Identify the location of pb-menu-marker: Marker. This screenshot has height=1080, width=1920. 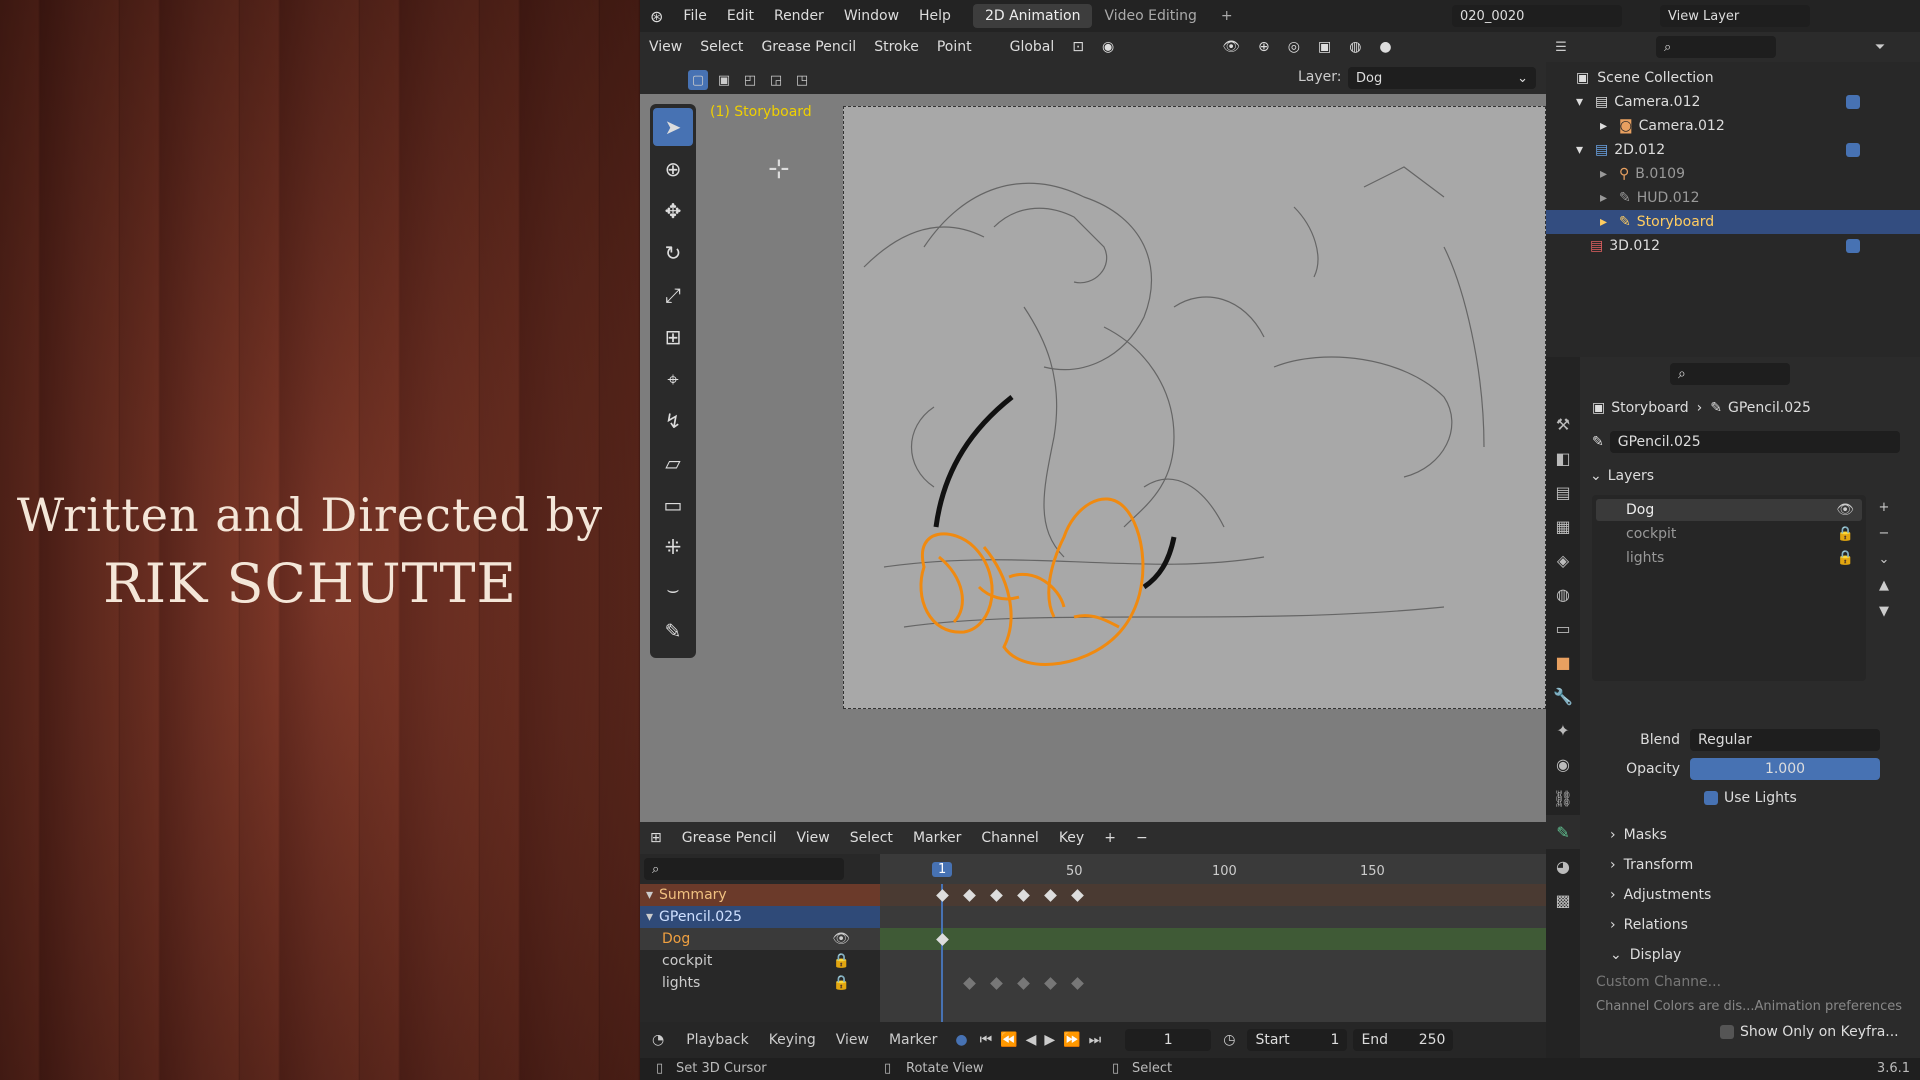
(913, 1040).